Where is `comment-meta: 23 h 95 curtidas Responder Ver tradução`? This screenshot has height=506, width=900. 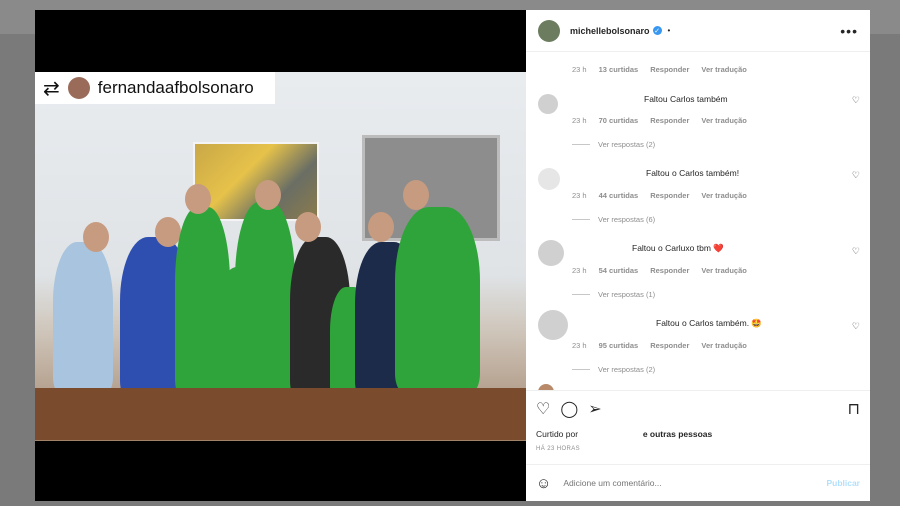
comment-meta: 23 h 95 curtidas Responder Ver tradução is located at coordinates (659, 345).